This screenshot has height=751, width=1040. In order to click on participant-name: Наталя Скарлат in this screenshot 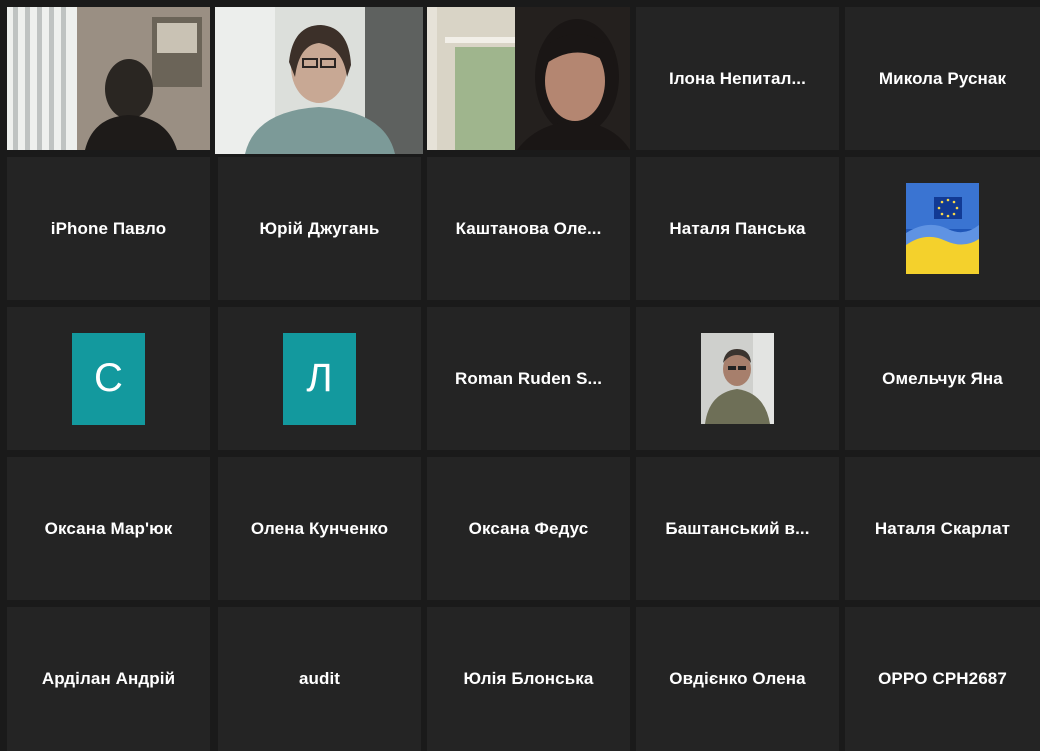, I will do `click(942, 528)`.